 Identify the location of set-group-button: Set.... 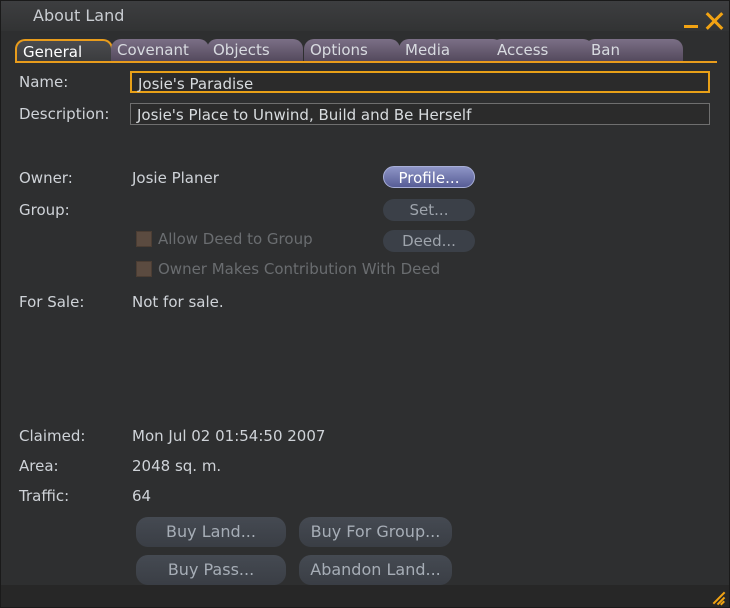
(429, 210).